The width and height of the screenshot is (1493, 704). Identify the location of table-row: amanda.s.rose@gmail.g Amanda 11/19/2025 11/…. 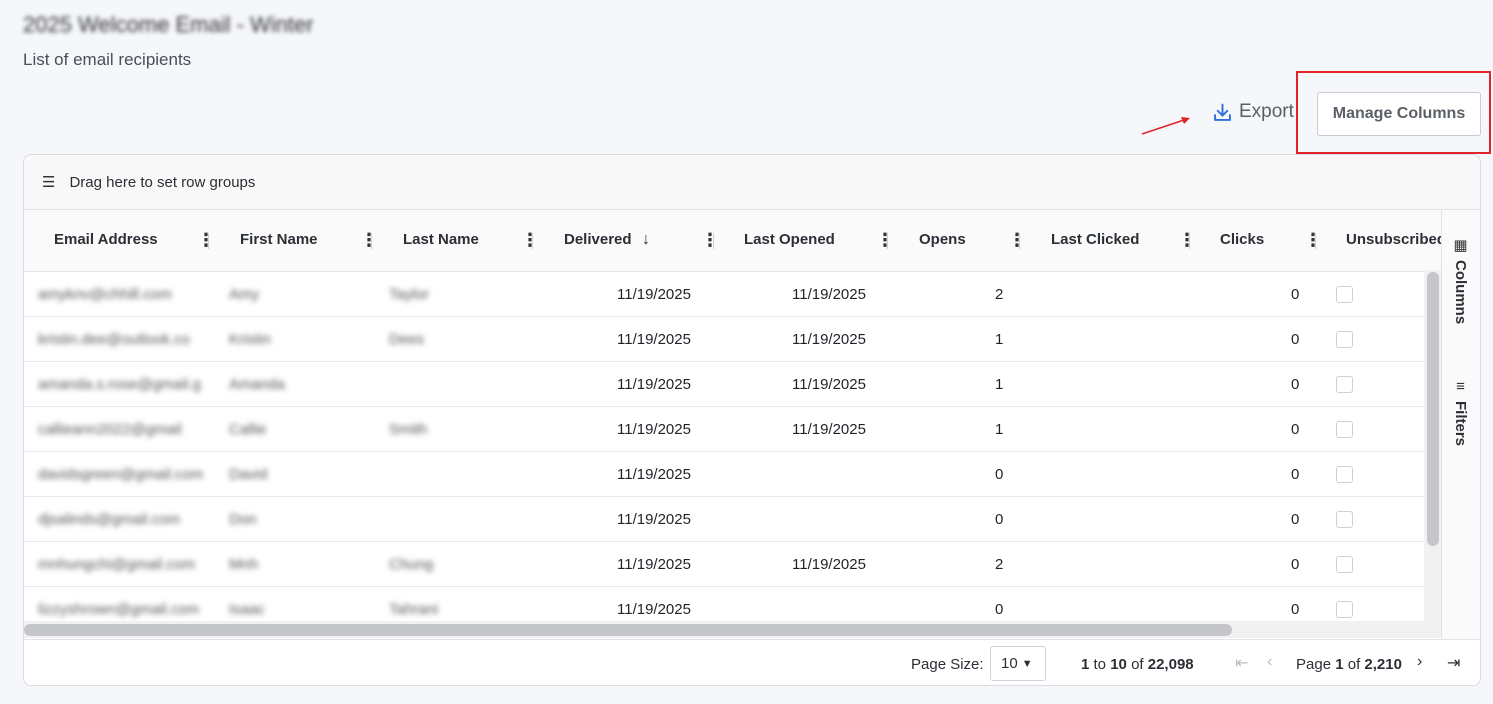
(724, 384).